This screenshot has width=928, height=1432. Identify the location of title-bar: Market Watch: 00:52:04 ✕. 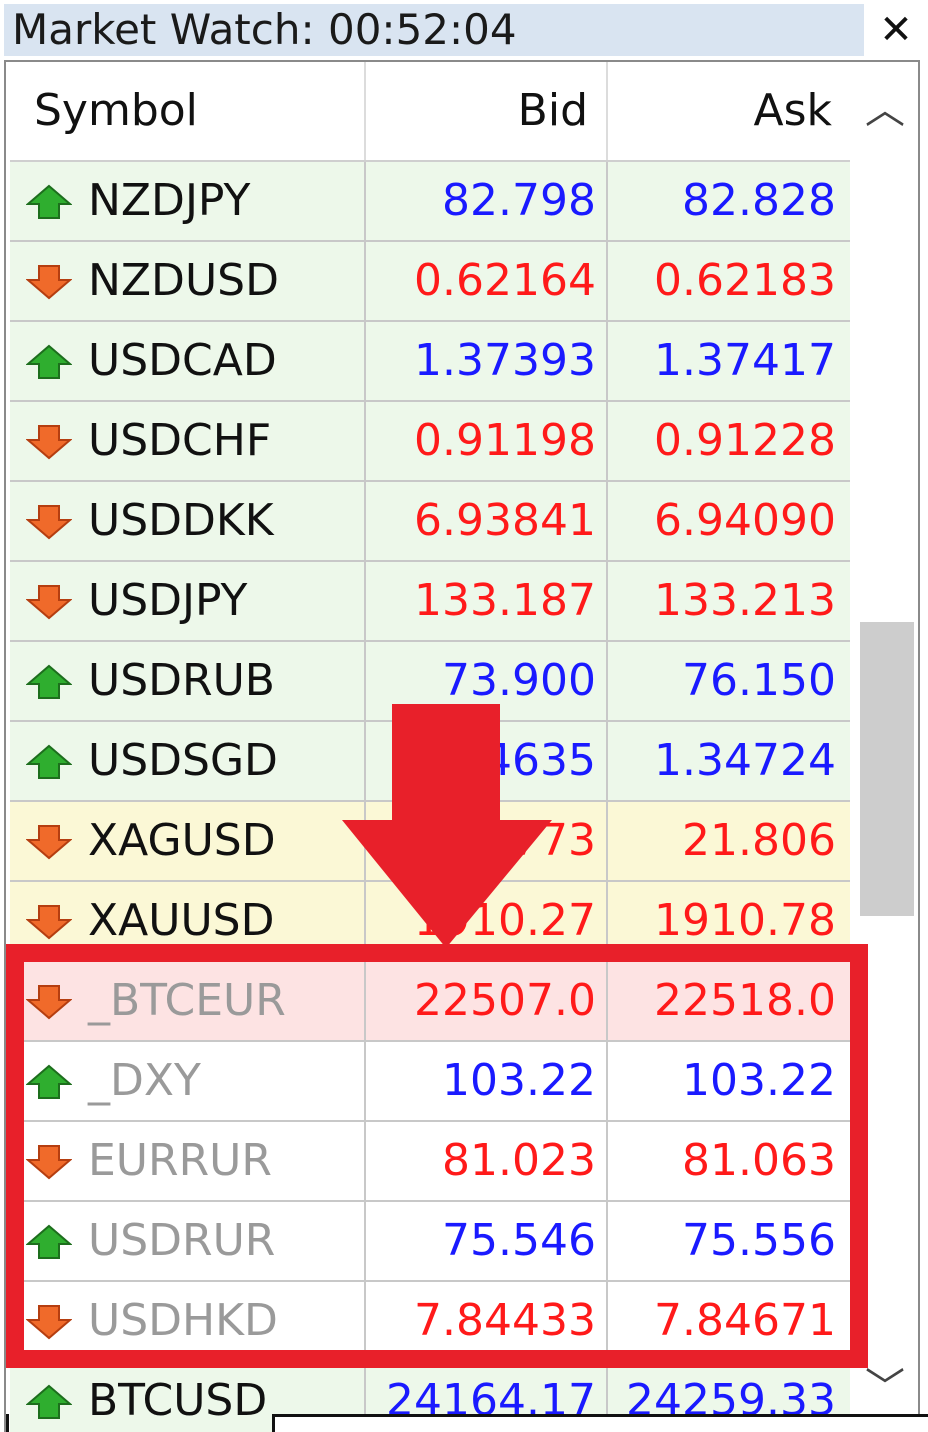
(464, 30).